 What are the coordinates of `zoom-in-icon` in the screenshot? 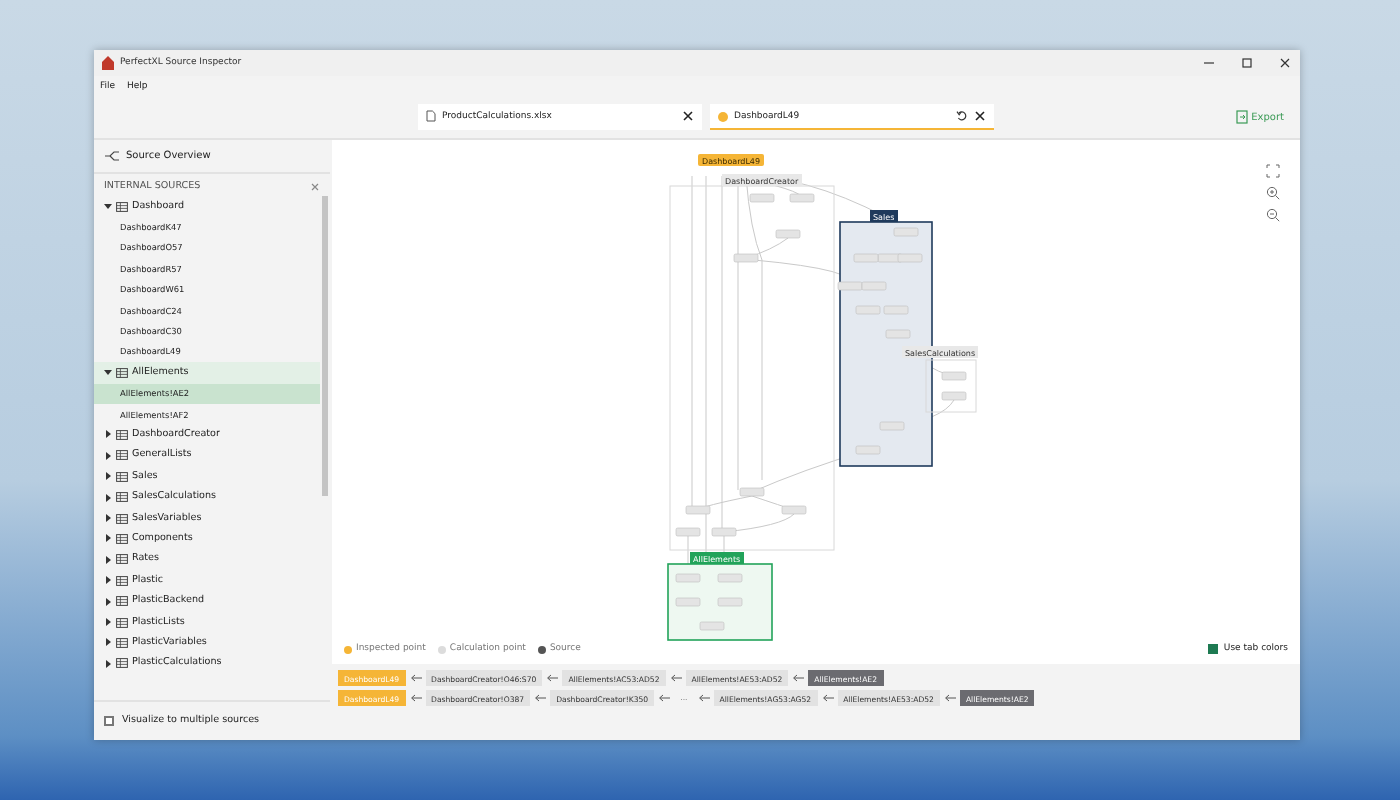 It's located at (1273, 193).